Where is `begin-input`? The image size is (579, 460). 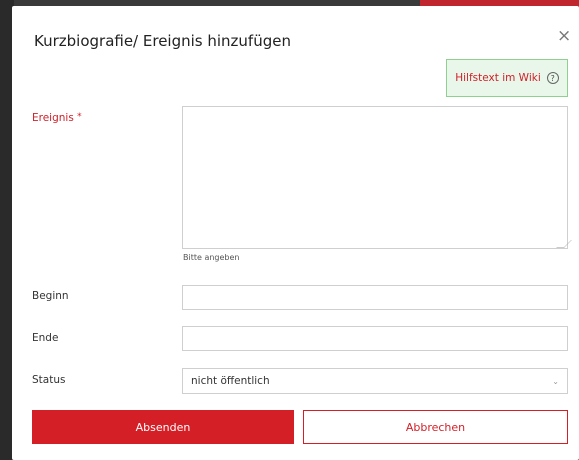 begin-input is located at coordinates (375, 297).